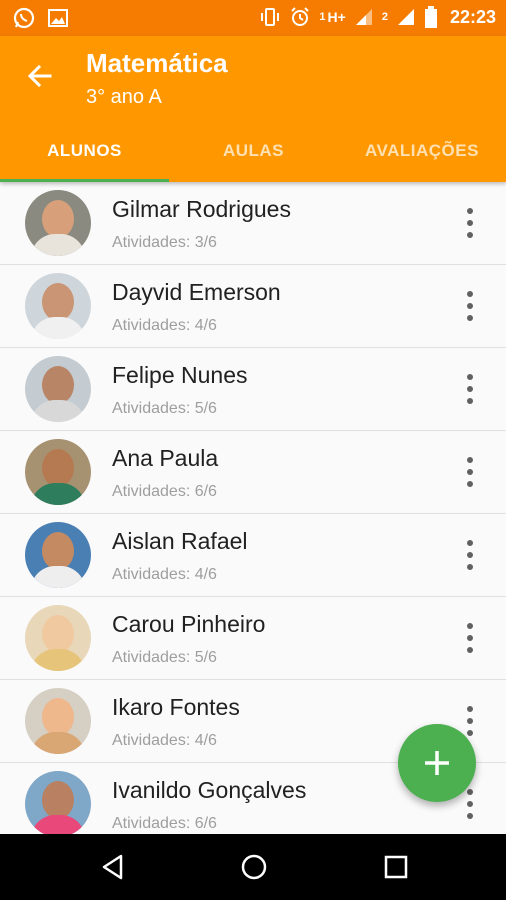 The height and width of the screenshot is (900, 506). I want to click on nav-recents-button, so click(396, 867).